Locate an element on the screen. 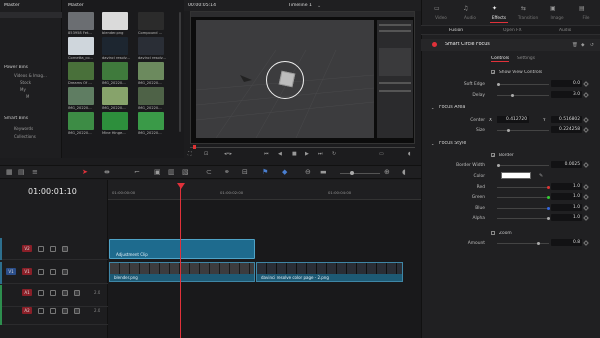  zoom-mode-icon: ▬ is located at coordinates (323, 172).